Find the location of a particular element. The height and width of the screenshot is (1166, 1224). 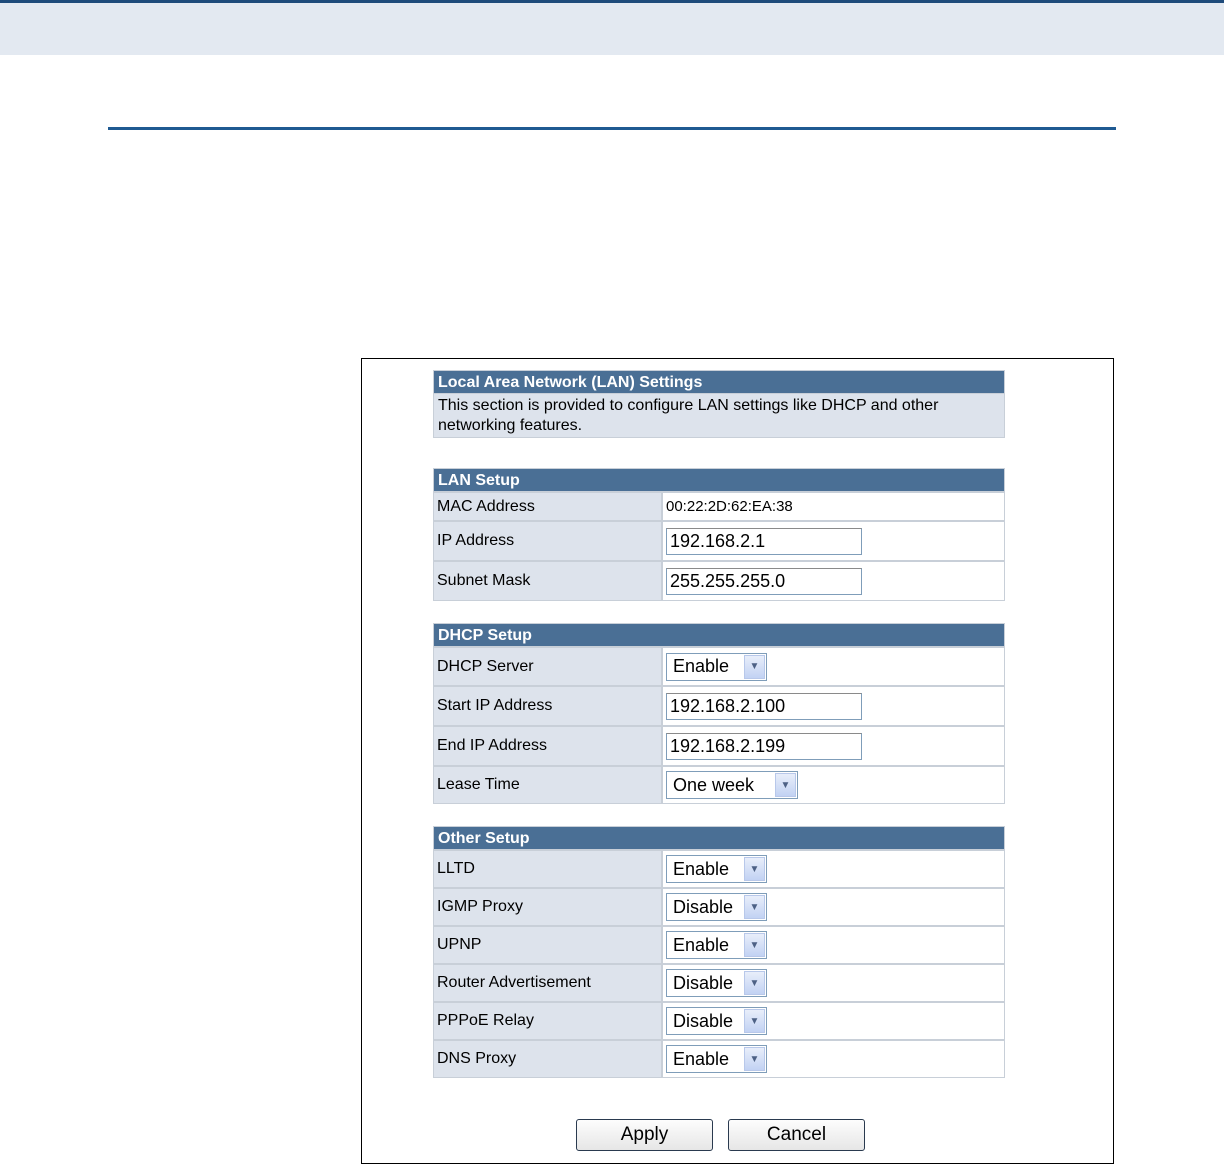

mac-address-value: 00:22:2D:62:EA:38 is located at coordinates (833, 506).